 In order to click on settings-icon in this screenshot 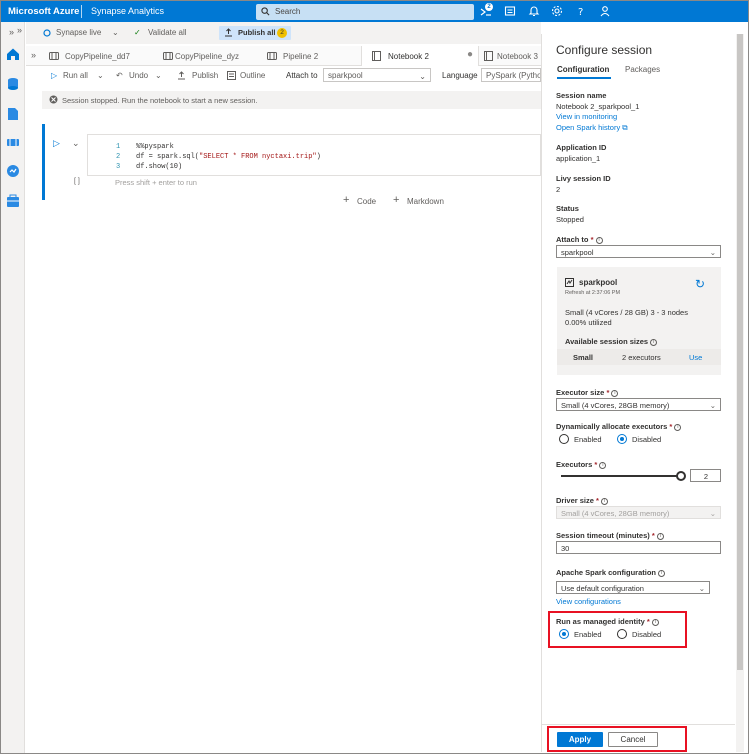, I will do `click(557, 11)`.